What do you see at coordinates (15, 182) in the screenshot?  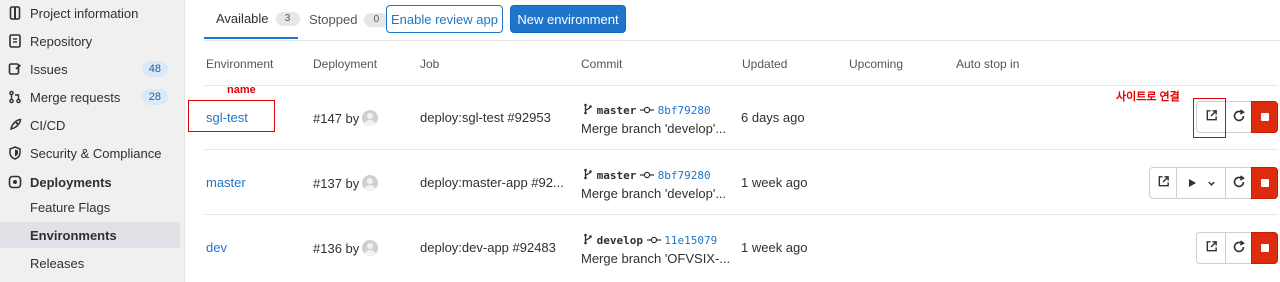 I see `deployments-icon` at bounding box center [15, 182].